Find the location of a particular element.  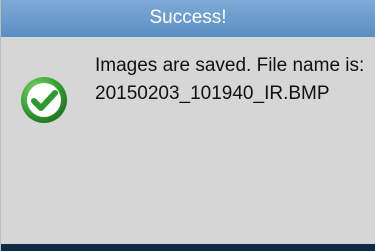

dialog-title-bar: Success! is located at coordinates (188, 18).